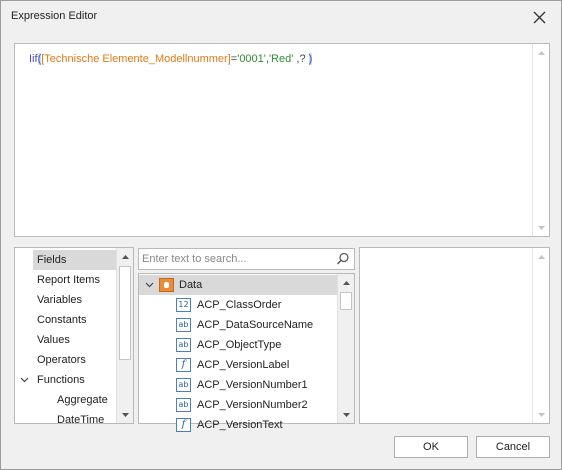  Describe the element at coordinates (183, 305) in the screenshot. I see `number-type-icon: 12` at that location.